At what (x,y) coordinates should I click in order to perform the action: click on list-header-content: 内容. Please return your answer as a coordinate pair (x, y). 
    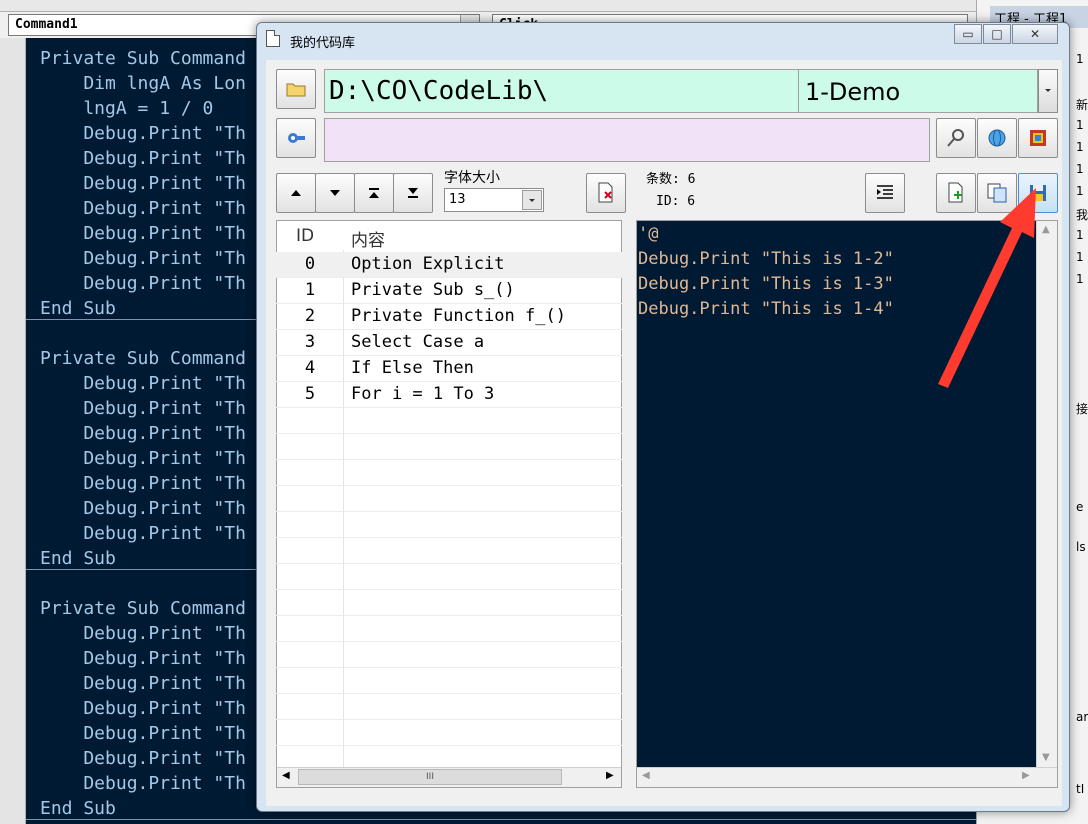
    Looking at the image, I should click on (368, 238).